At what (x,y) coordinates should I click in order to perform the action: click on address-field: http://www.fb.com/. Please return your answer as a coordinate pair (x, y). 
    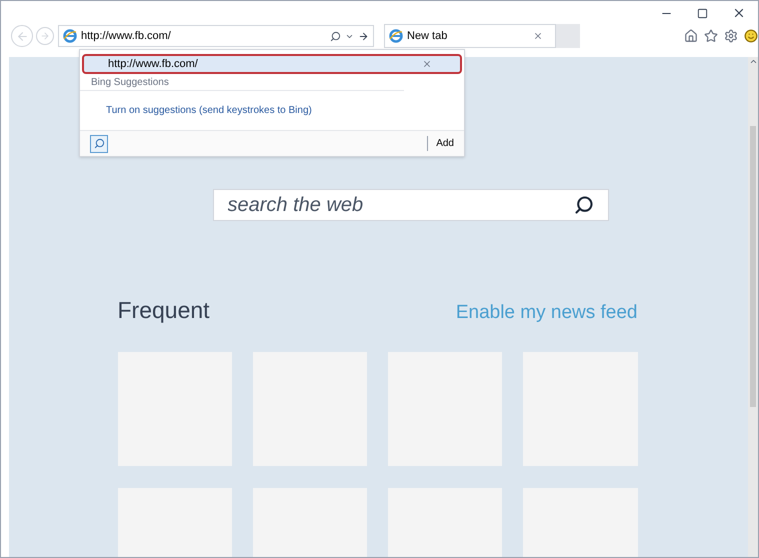
    Looking at the image, I should click on (203, 36).